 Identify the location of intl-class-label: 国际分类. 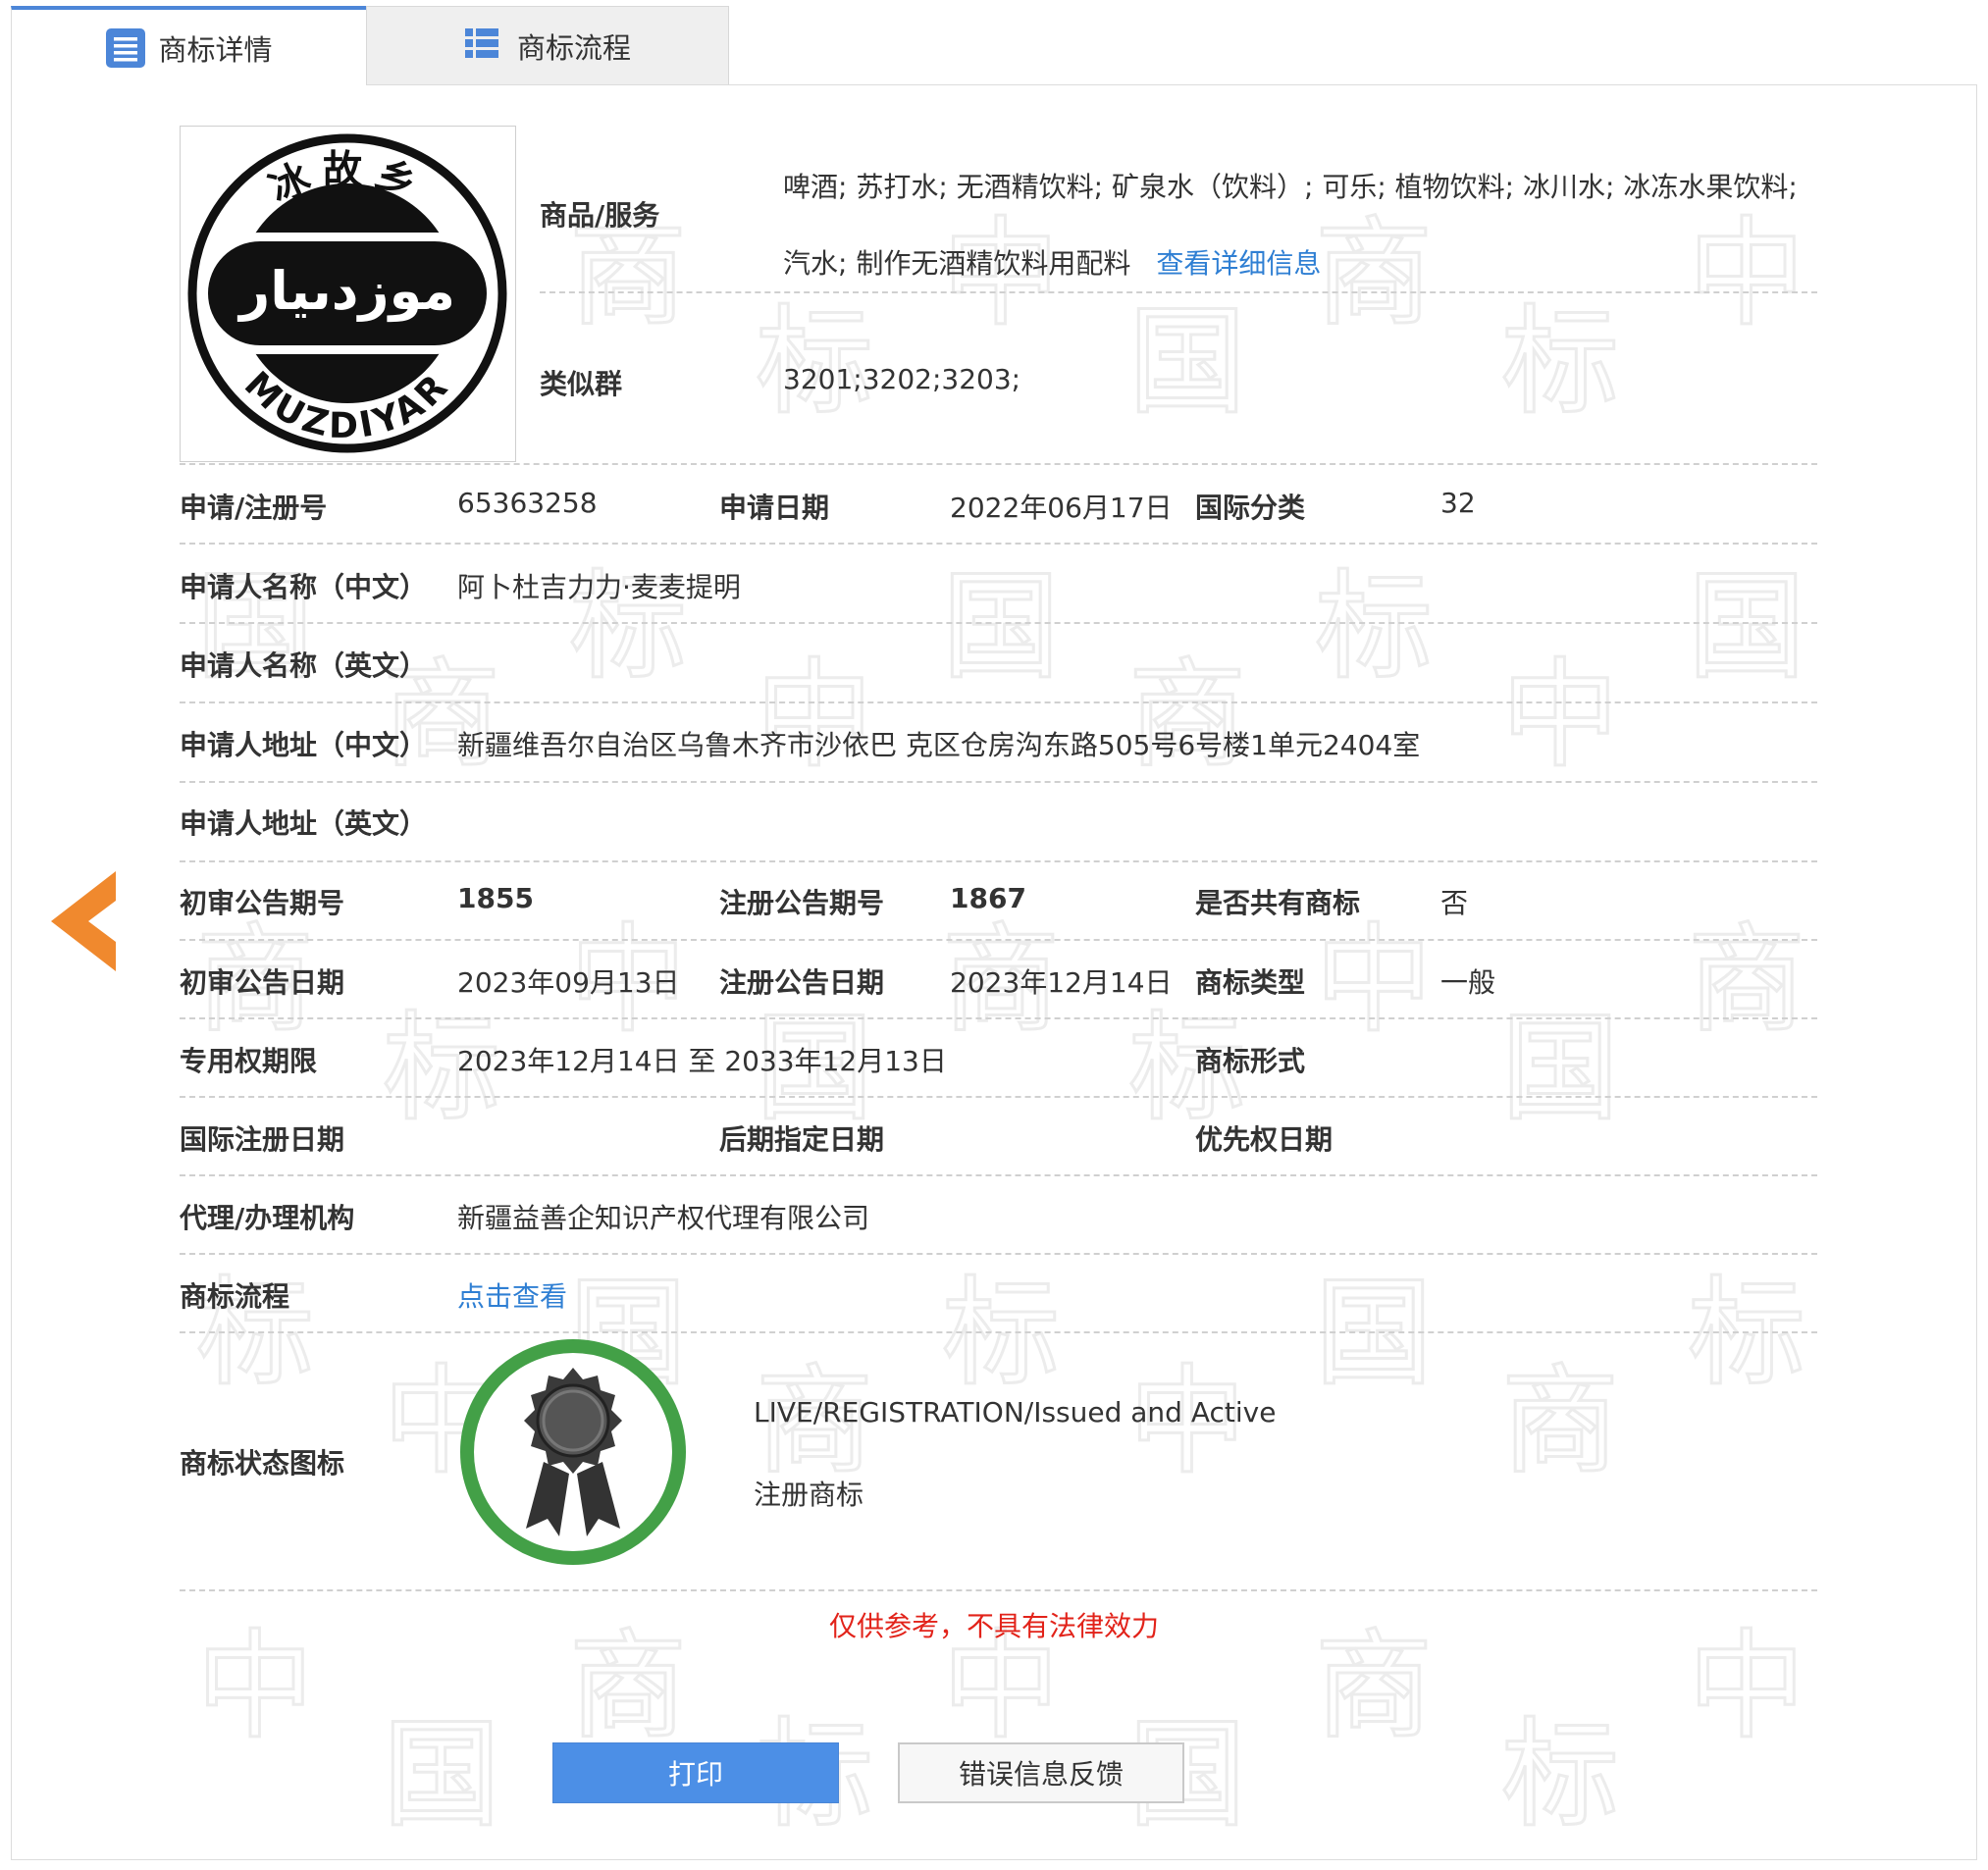
(1250, 508).